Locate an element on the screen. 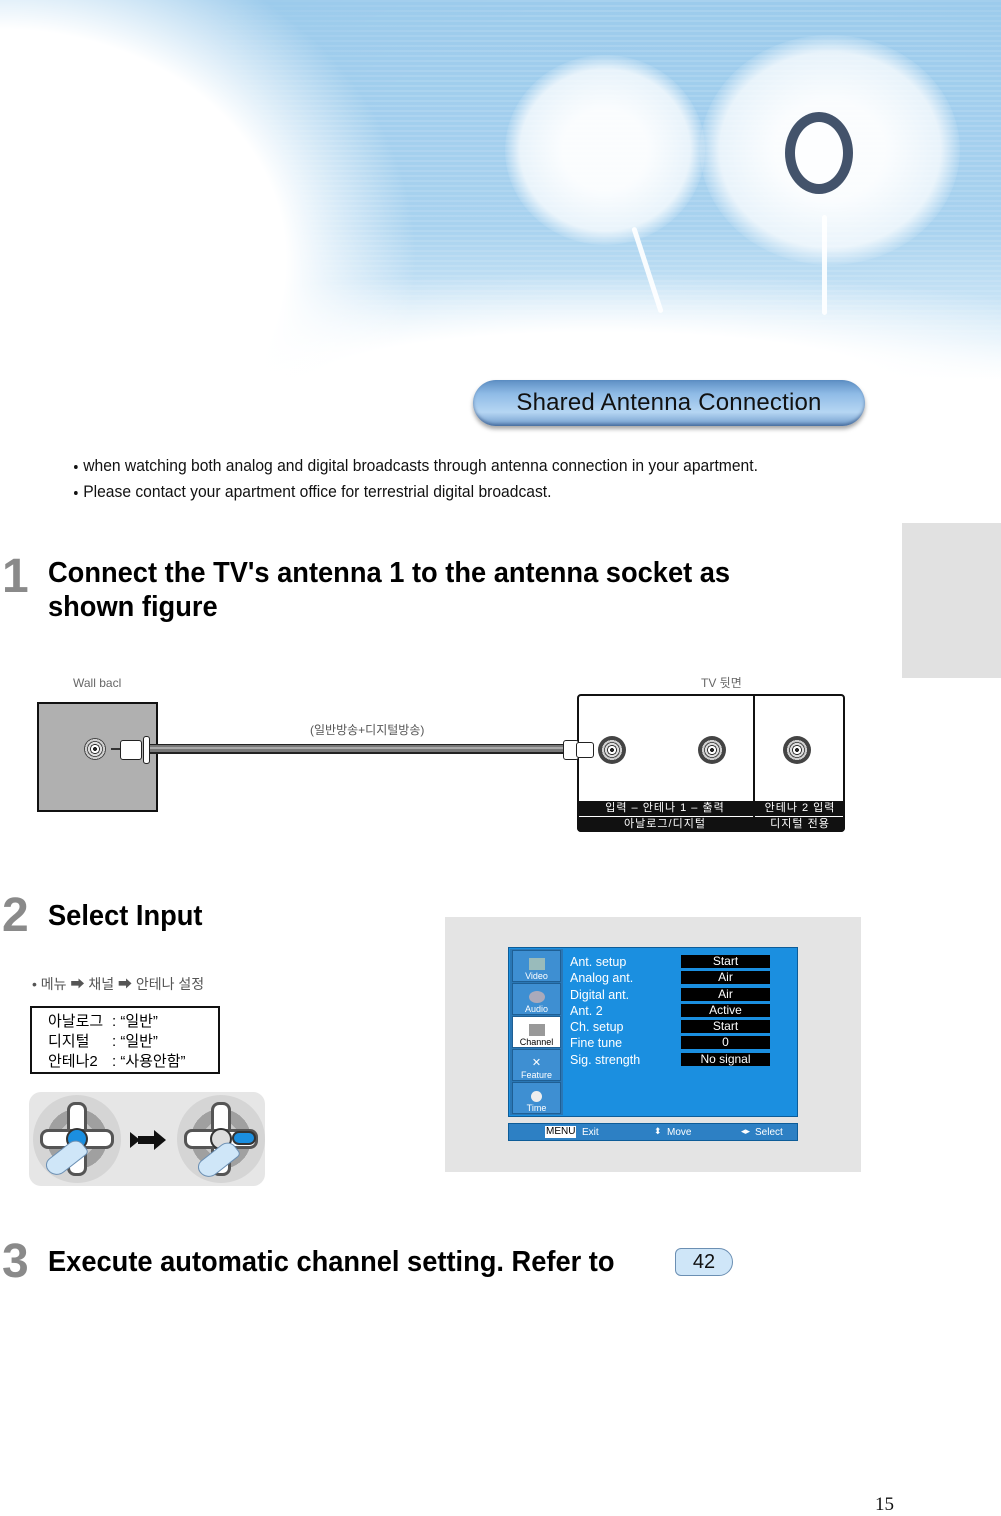 The height and width of the screenshot is (1516, 1001). antenna-settings-box: 아날로그: “일반” 디지털: “일반” 안테나2: “사용안함” is located at coordinates (125, 1040).